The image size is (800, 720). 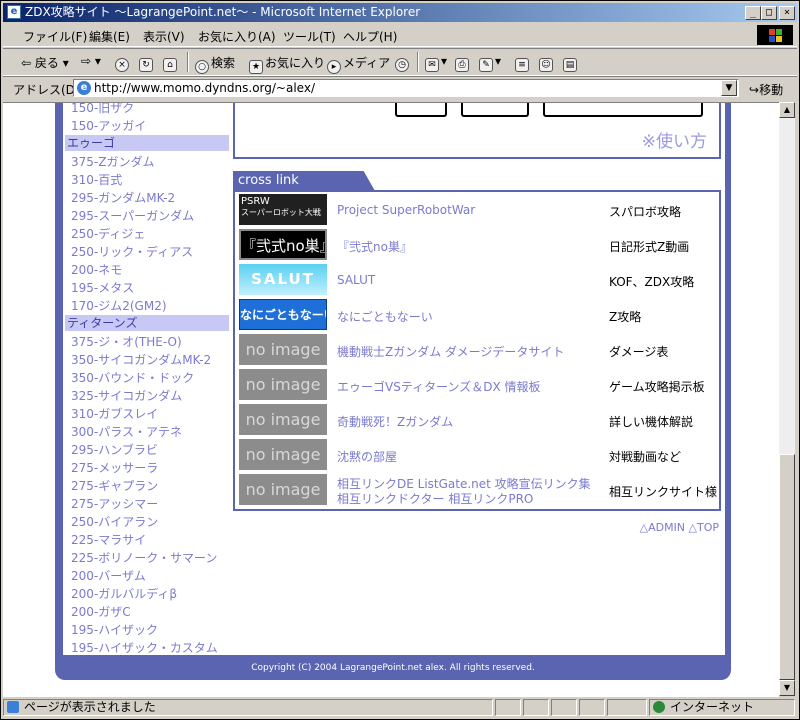 What do you see at coordinates (114, 503) in the screenshot?
I see `sidebar-link: 275-アッシマー` at bounding box center [114, 503].